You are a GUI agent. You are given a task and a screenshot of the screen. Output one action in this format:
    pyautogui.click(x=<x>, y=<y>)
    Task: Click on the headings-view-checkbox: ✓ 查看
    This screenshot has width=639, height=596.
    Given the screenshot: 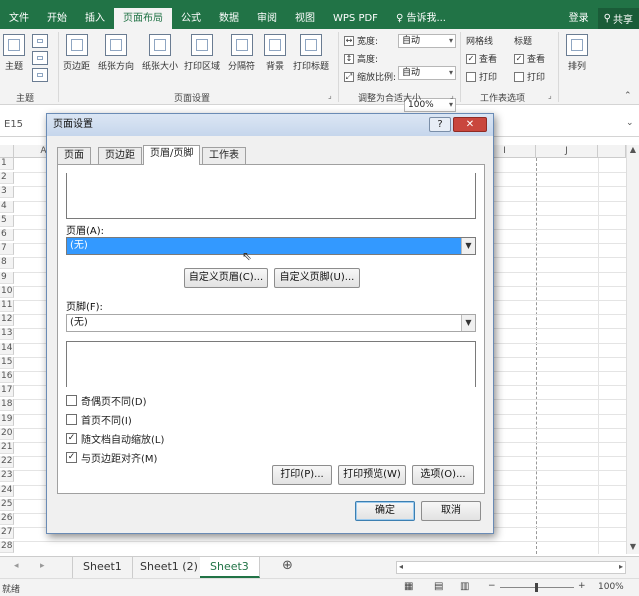 What is the action you would take?
    pyautogui.click(x=529, y=58)
    